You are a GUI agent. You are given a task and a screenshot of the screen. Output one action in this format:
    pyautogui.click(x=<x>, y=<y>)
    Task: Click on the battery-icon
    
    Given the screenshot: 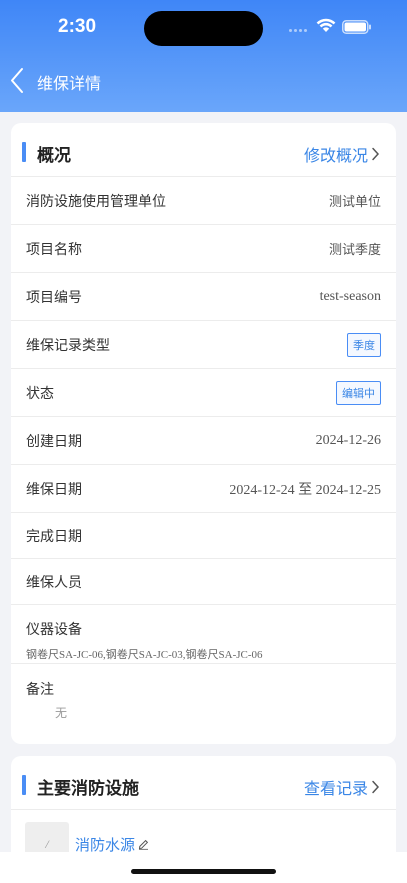 What is the action you would take?
    pyautogui.click(x=356, y=27)
    